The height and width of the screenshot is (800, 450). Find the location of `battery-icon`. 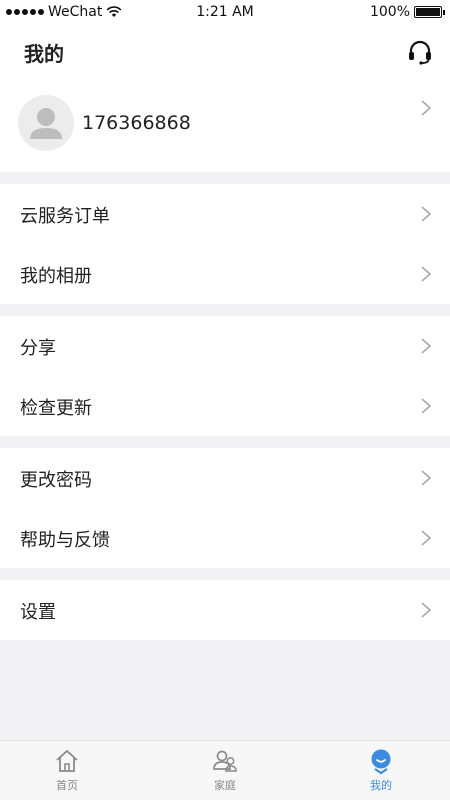

battery-icon is located at coordinates (429, 12).